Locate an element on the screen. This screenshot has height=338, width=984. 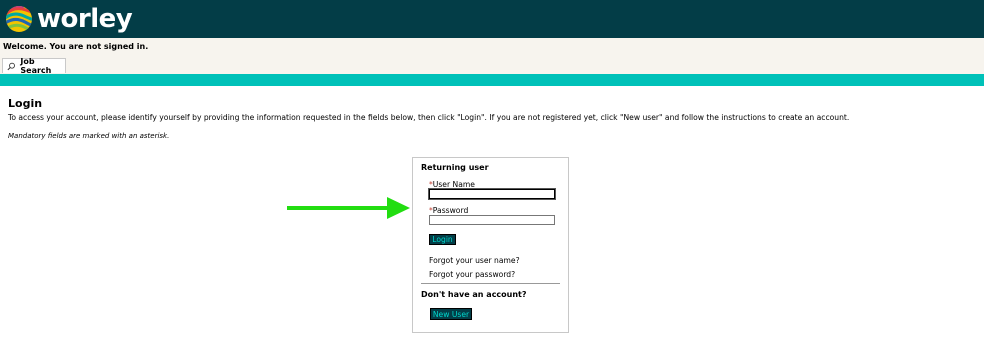
welcome-message: Welcome. You are not signed in. is located at coordinates (76, 46).